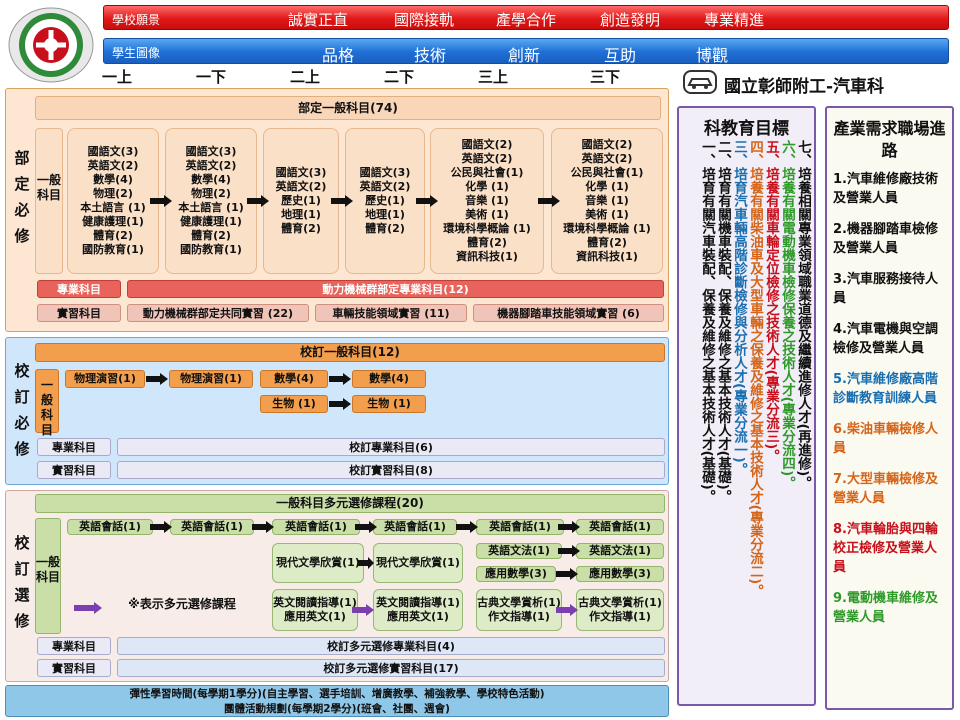 Image resolution: width=960 pixels, height=720 pixels. Describe the element at coordinates (707, 322) in the screenshot. I see `goal-item: 一、培育有關汽車裝配、保養及維修之基本技術人才(基礎)。` at that location.